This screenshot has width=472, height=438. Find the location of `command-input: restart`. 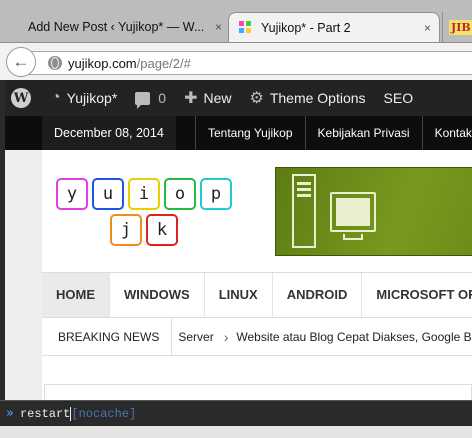

command-input: restart is located at coordinates (45, 414).